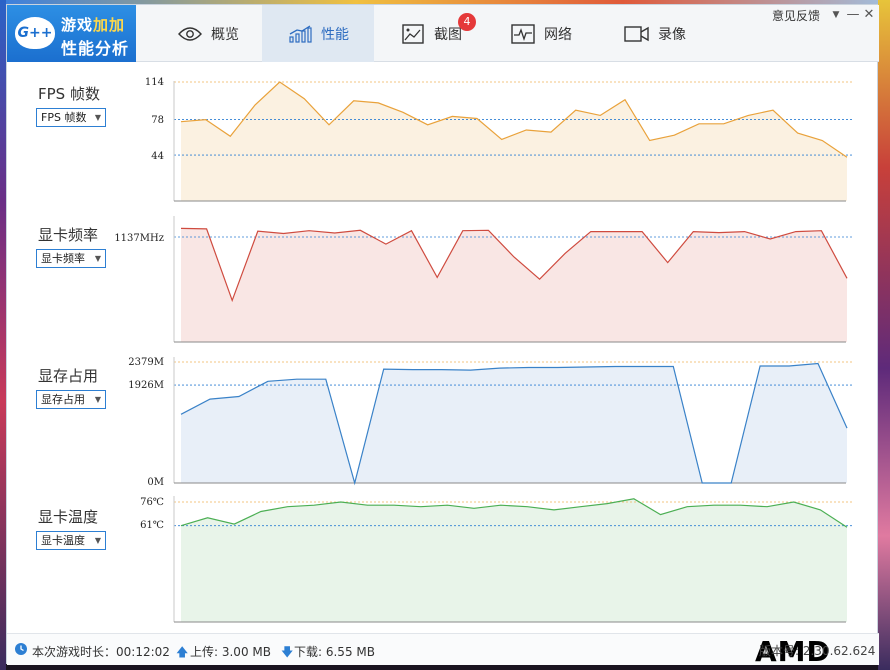 Image resolution: width=890 pixels, height=670 pixels. Describe the element at coordinates (146, 362) in the screenshot. I see `vram-tick-2379: 2379M` at that location.